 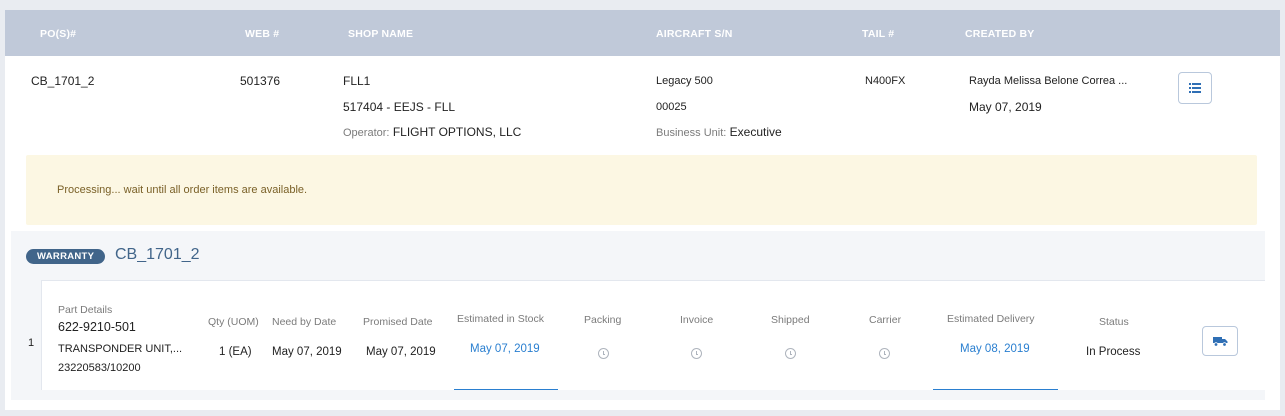 What do you see at coordinates (58, 34) in the screenshot?
I see `header-pos: PO(S)#` at bounding box center [58, 34].